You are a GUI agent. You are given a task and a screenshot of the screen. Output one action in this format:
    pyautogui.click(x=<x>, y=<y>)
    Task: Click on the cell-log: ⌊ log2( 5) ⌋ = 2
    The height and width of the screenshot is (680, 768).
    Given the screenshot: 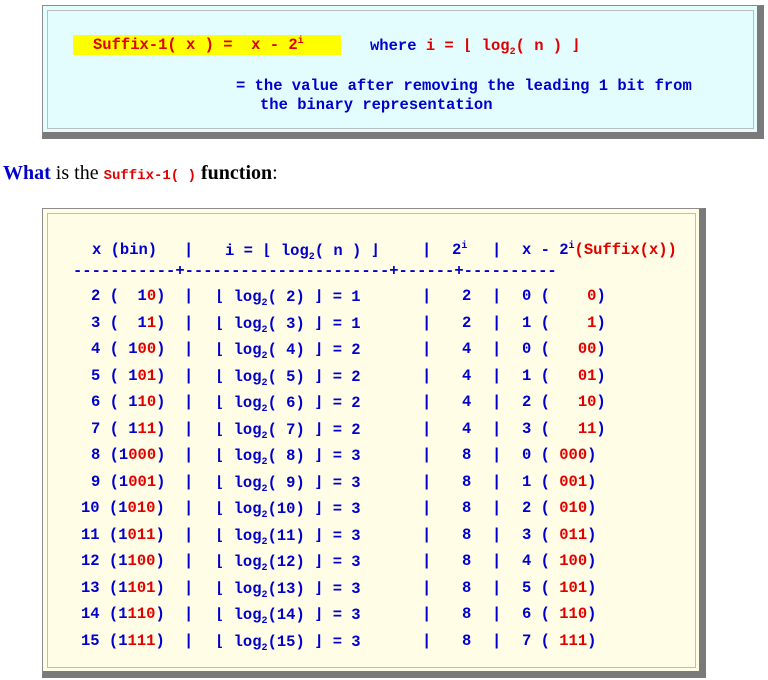 What is the action you would take?
    pyautogui.click(x=288, y=378)
    